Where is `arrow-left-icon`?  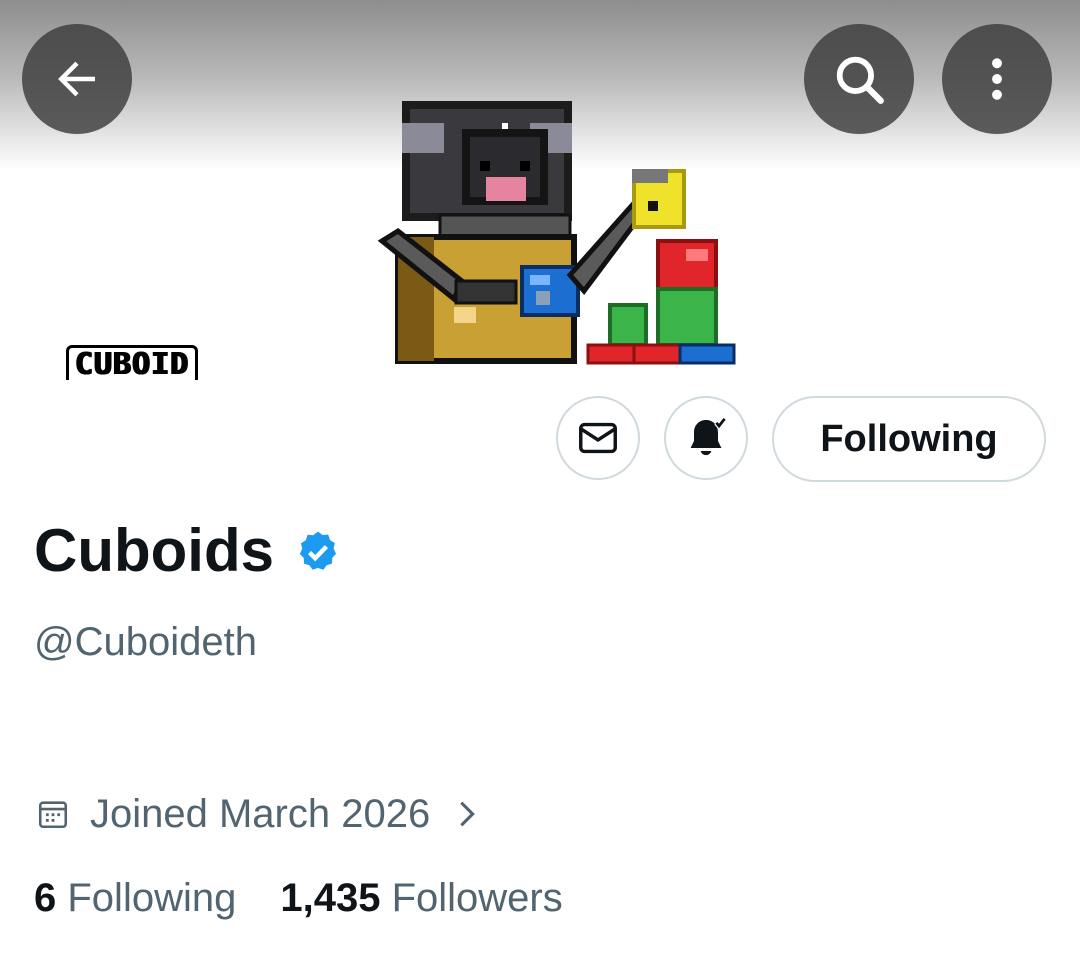 arrow-left-icon is located at coordinates (77, 79).